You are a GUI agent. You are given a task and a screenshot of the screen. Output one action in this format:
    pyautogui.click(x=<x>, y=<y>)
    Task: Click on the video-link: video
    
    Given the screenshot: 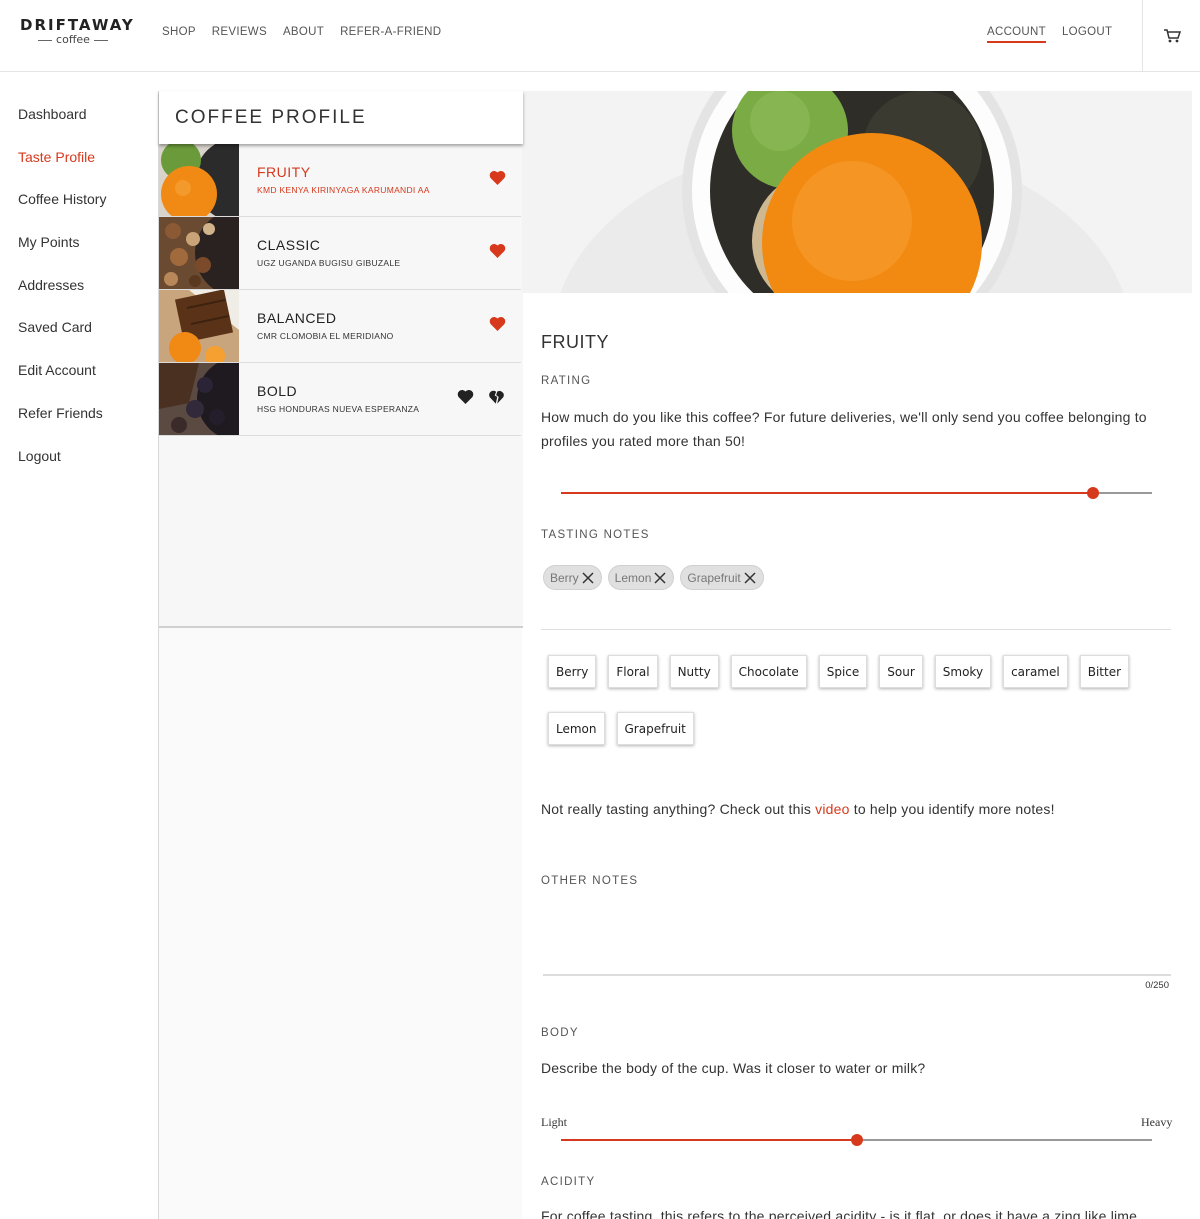 What is the action you would take?
    pyautogui.click(x=832, y=809)
    